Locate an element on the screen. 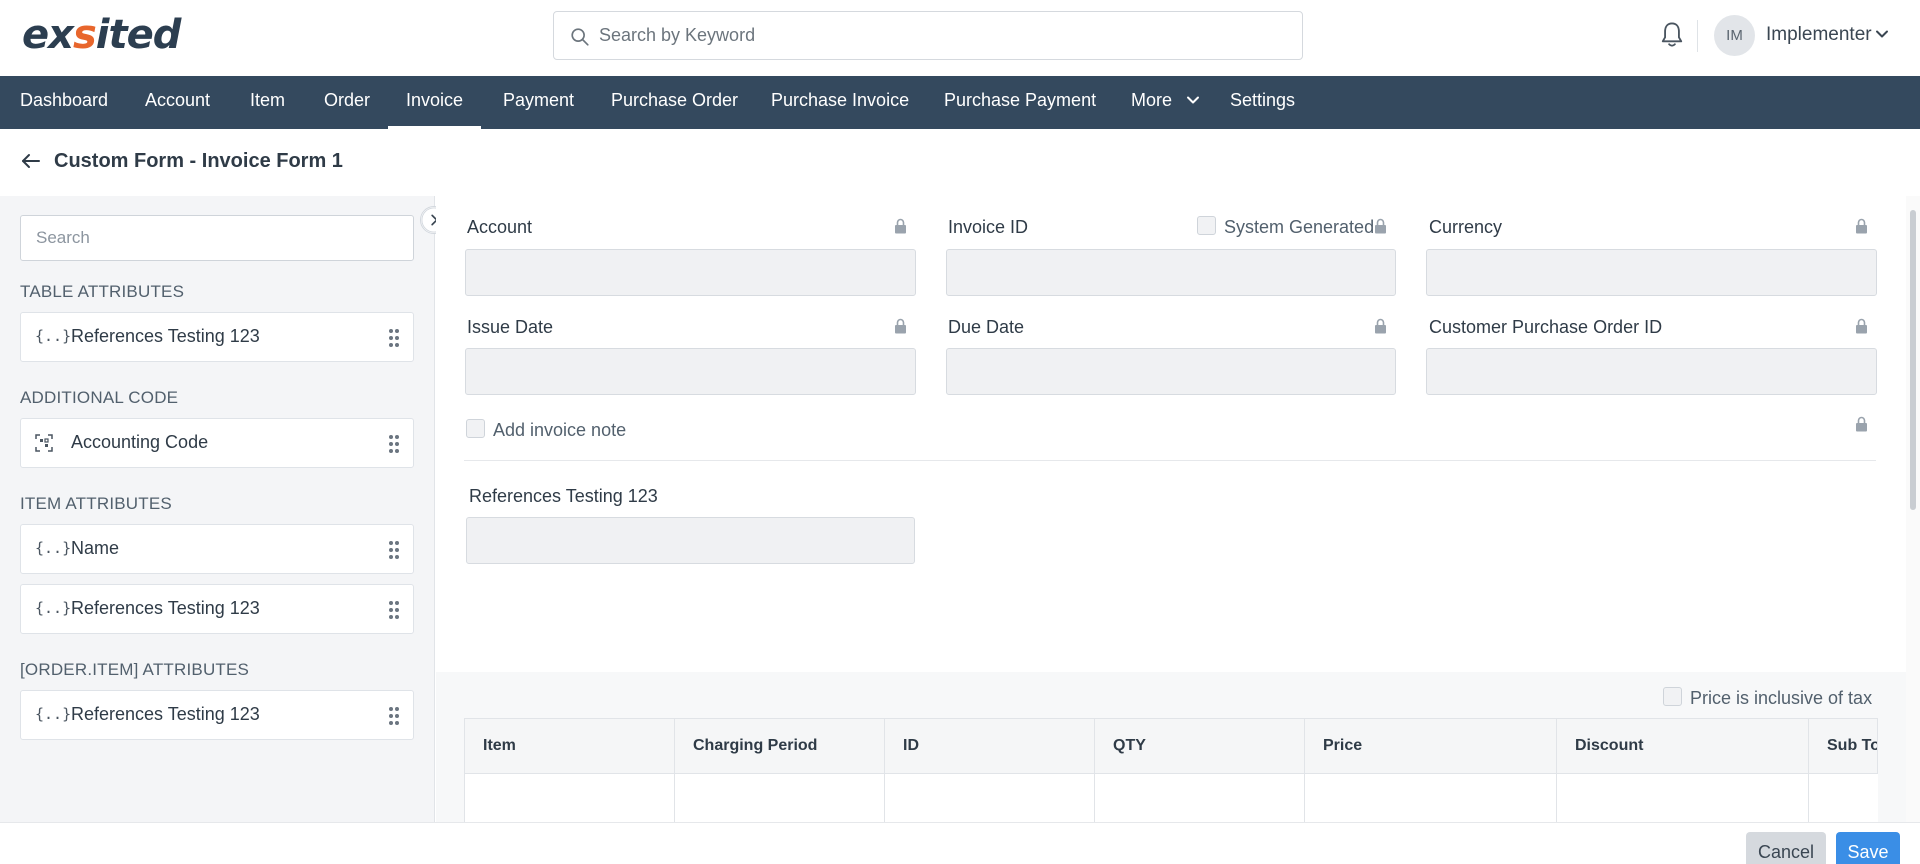 This screenshot has width=1920, height=864. search-icon is located at coordinates (580, 37).